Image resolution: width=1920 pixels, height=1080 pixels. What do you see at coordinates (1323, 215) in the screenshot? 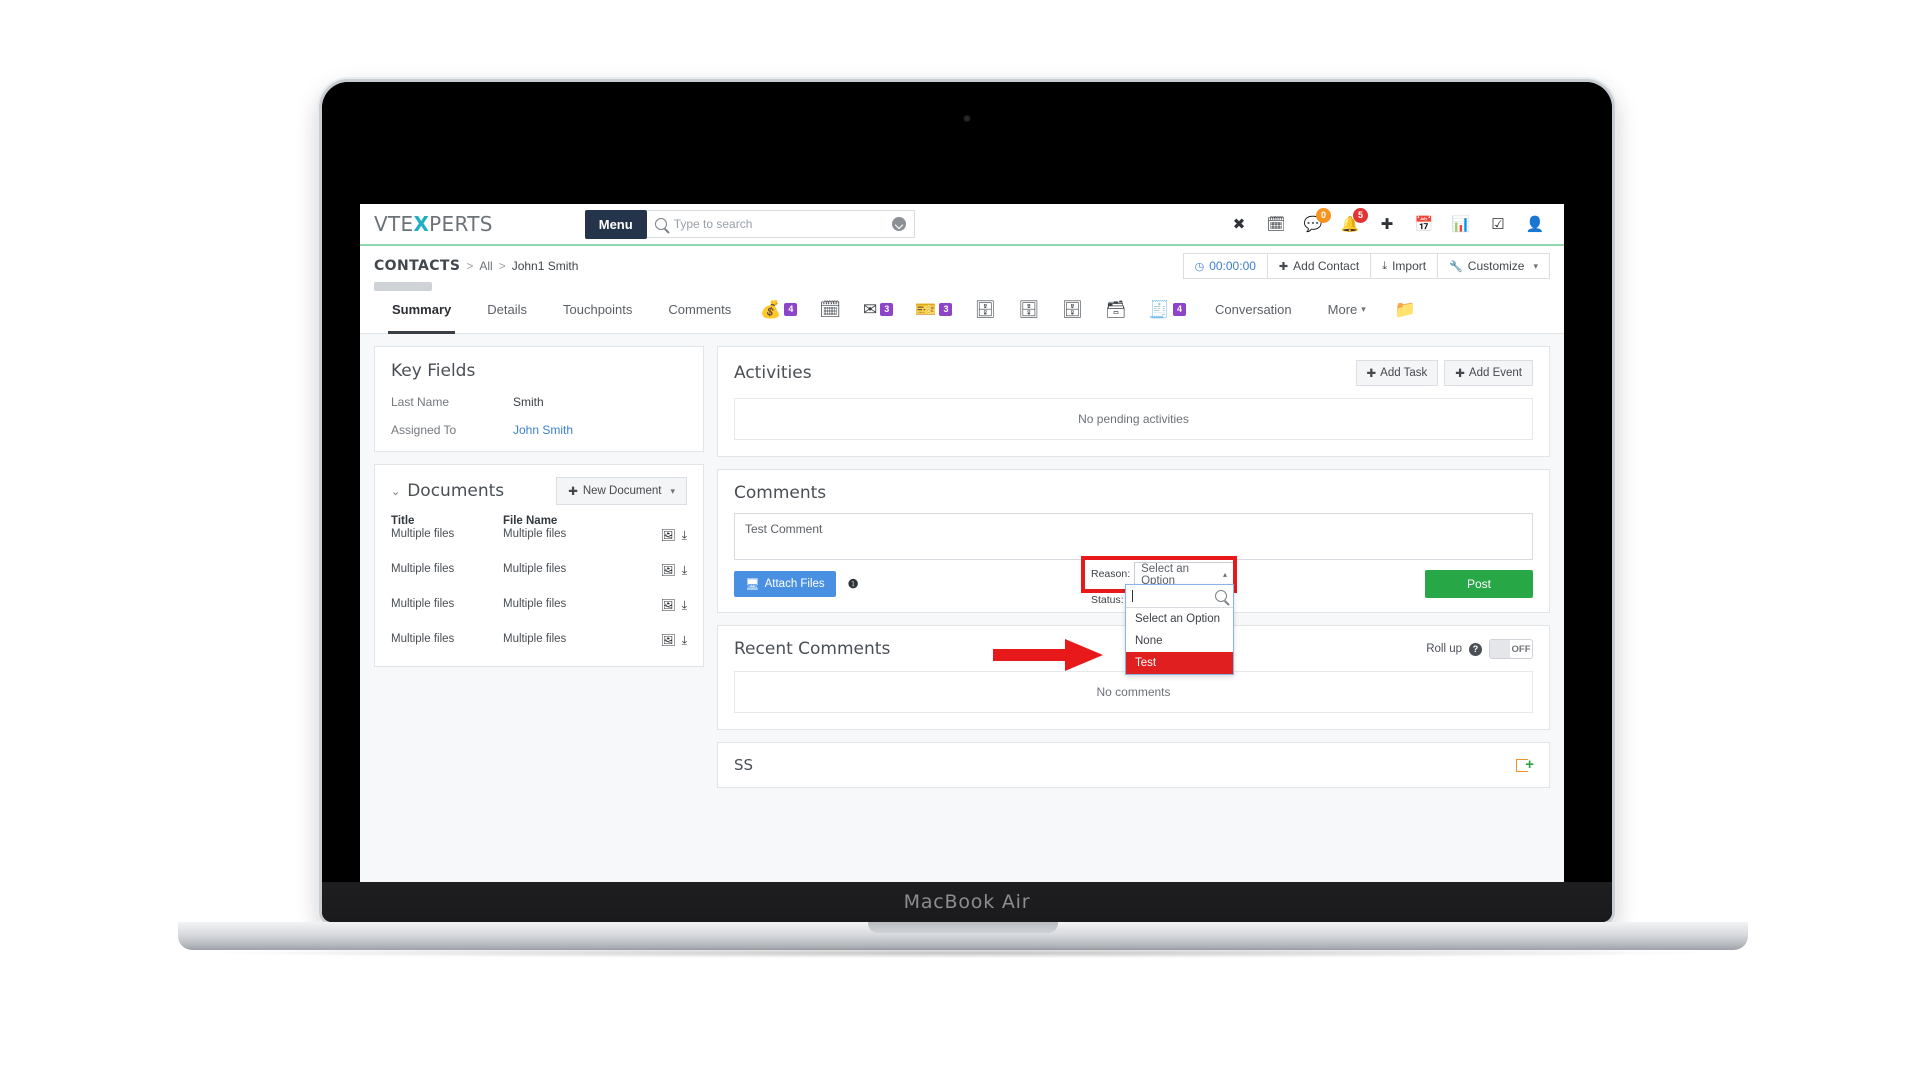
I see `chat-badge: 0` at bounding box center [1323, 215].